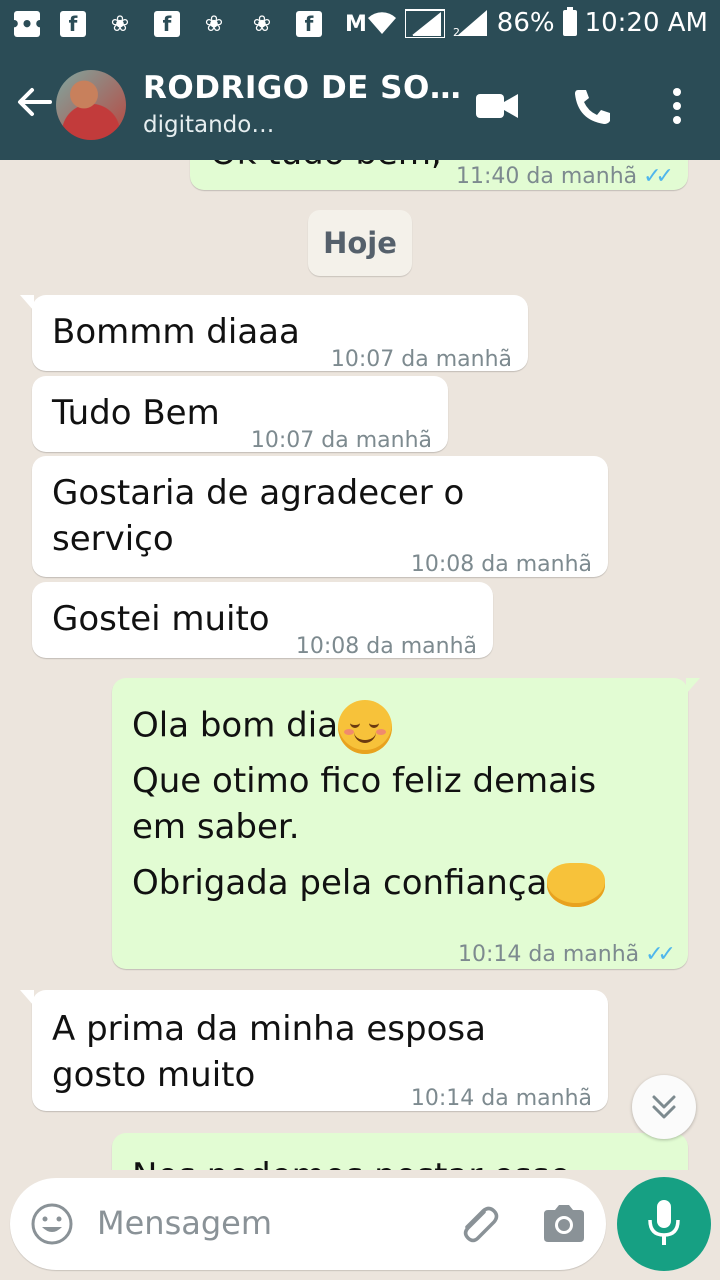 Image resolution: width=720 pixels, height=1280 pixels. I want to click on scroll-to-bottom-button, so click(664, 1107).